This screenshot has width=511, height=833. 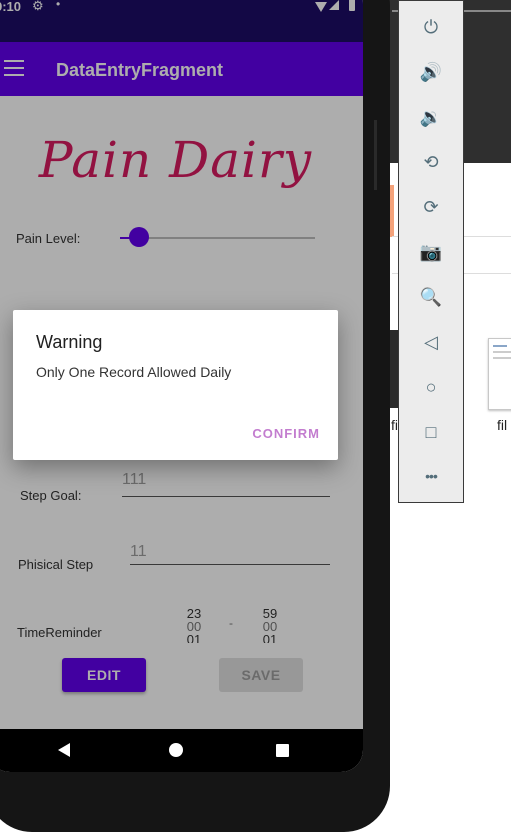 What do you see at coordinates (282, 750) in the screenshot?
I see `recents-square-icon` at bounding box center [282, 750].